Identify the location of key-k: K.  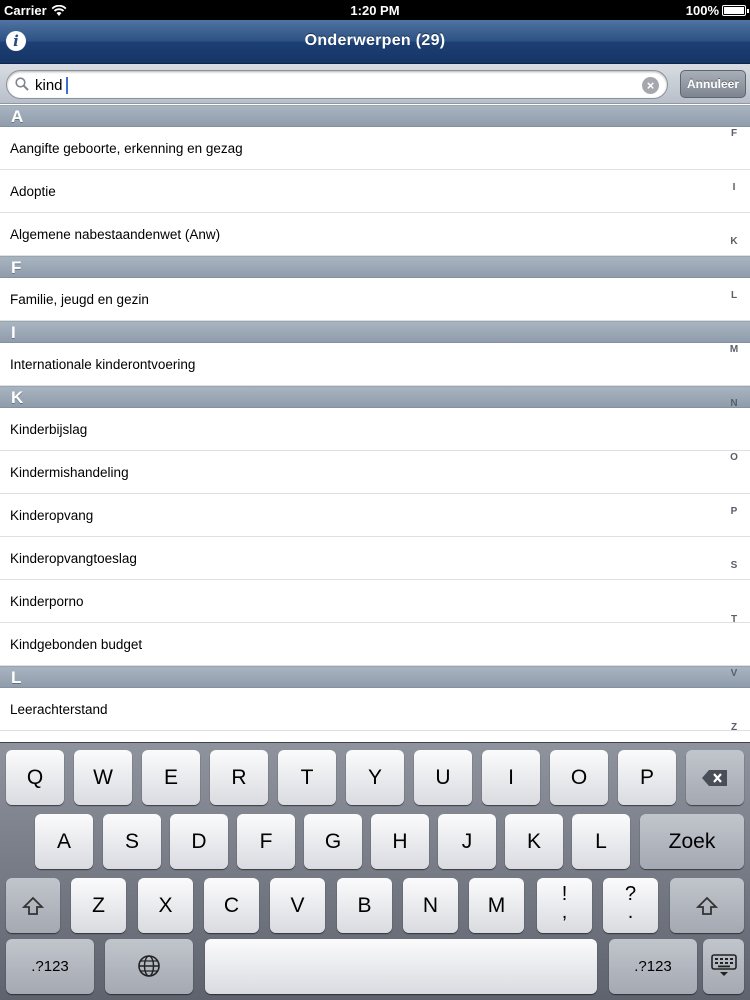
(534, 841).